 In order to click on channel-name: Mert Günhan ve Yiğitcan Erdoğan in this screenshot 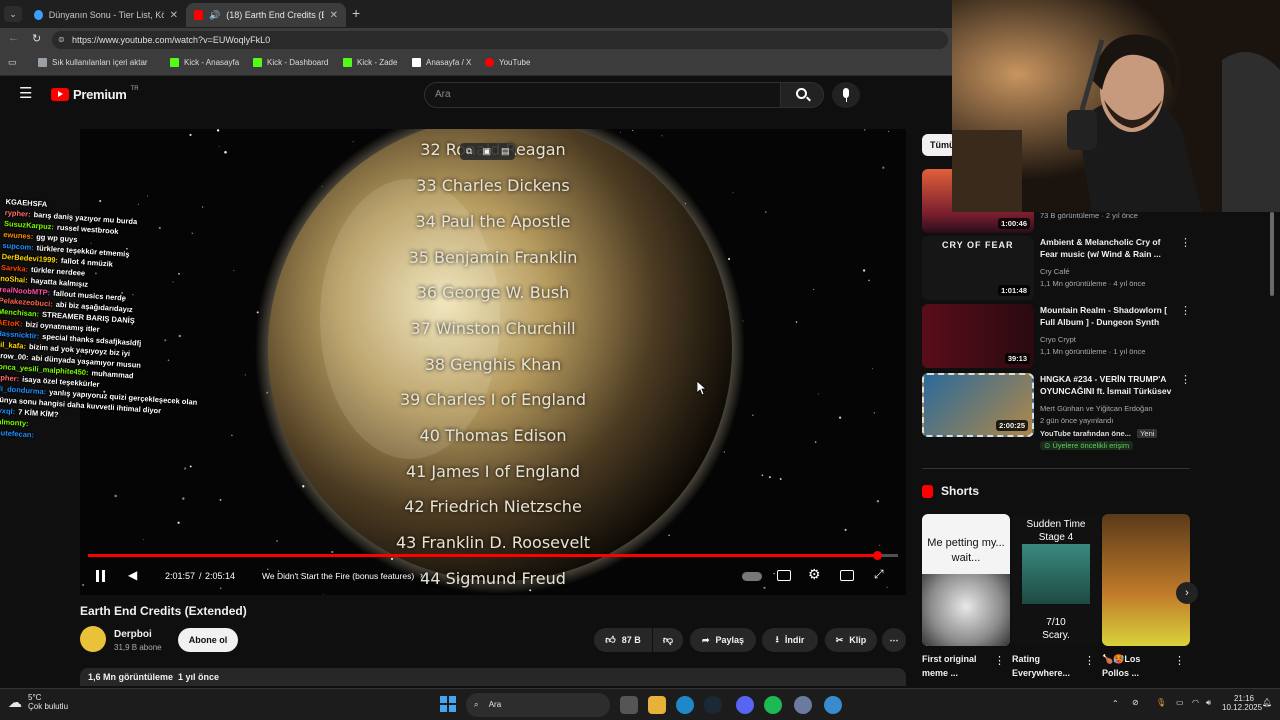, I will do `click(1096, 408)`.